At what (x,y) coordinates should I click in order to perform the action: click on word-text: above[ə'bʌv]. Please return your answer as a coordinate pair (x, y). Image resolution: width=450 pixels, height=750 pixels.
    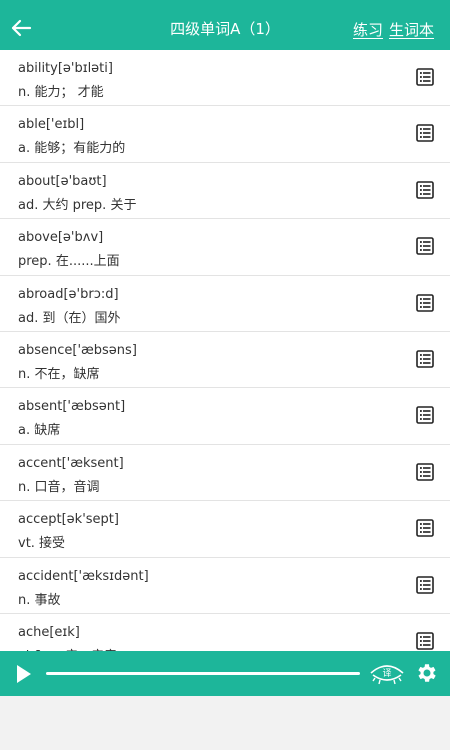
    Looking at the image, I should click on (61, 238).